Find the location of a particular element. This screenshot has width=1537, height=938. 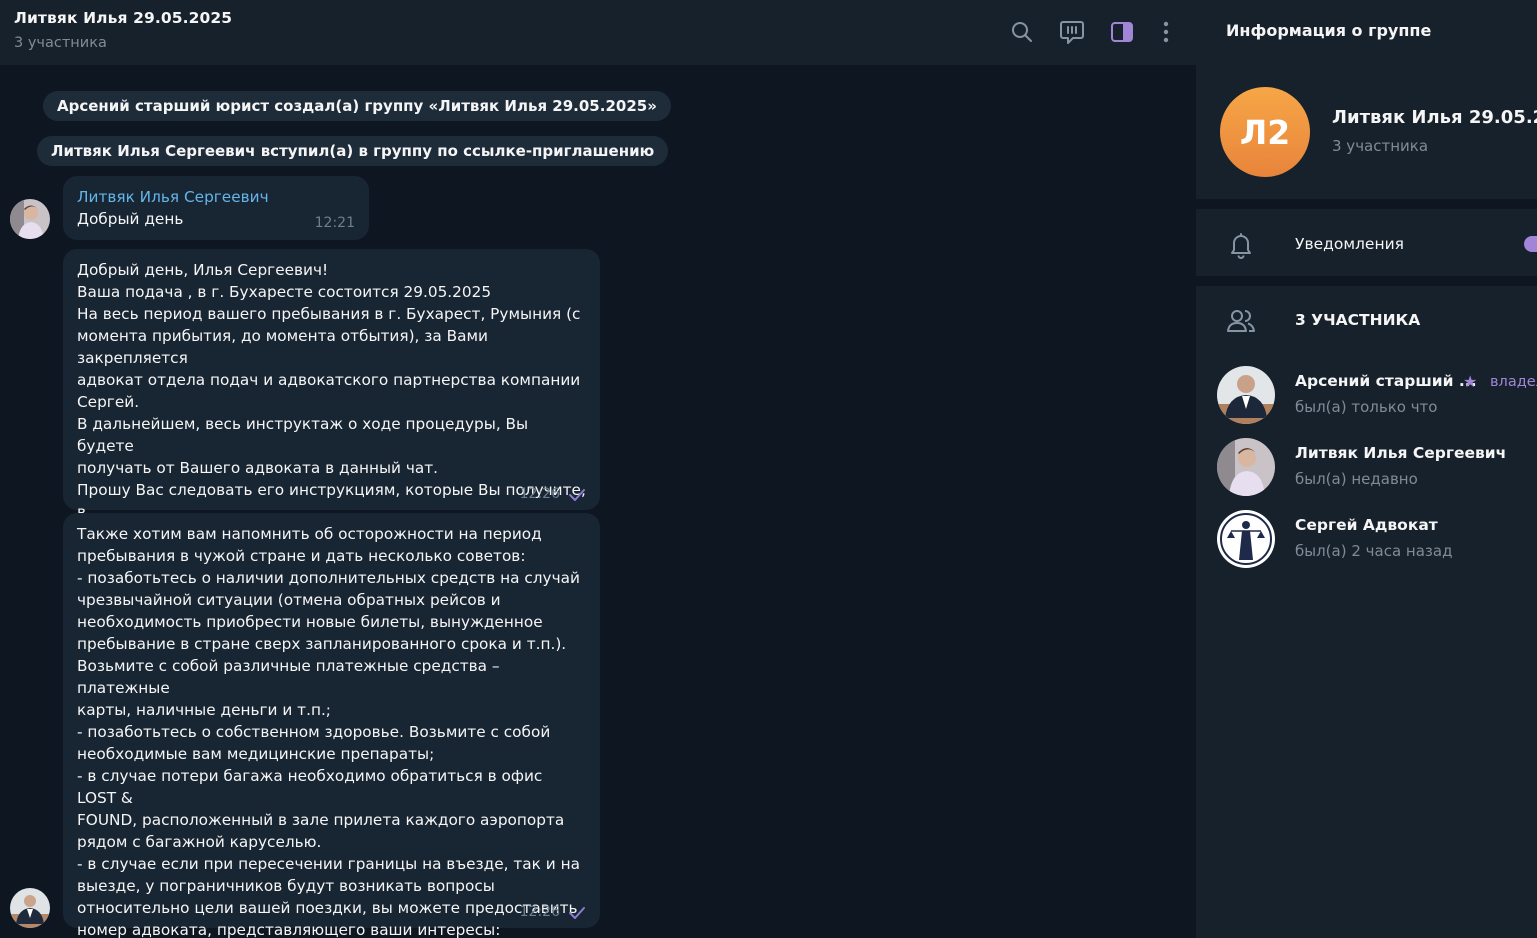

group-avatar: Л2 is located at coordinates (1265, 132).